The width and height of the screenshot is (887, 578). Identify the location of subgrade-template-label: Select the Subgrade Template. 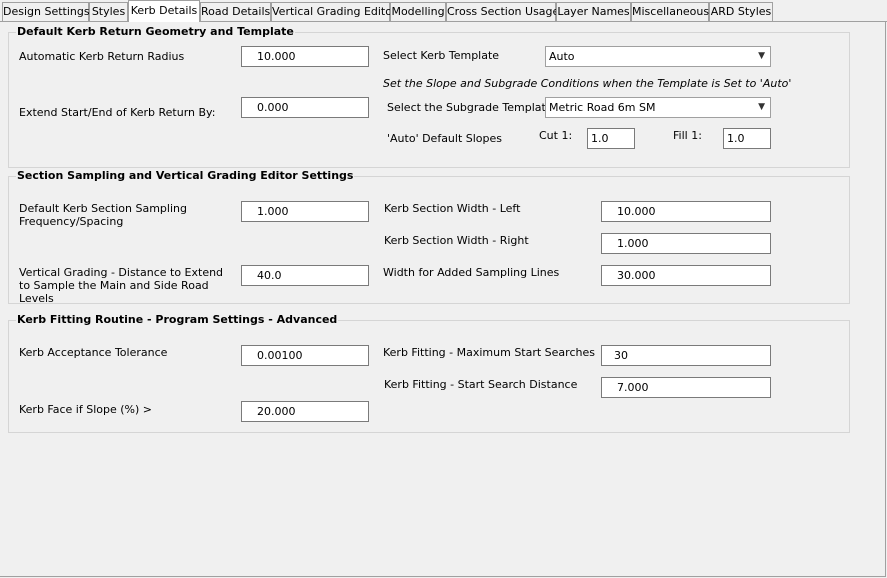
(470, 107).